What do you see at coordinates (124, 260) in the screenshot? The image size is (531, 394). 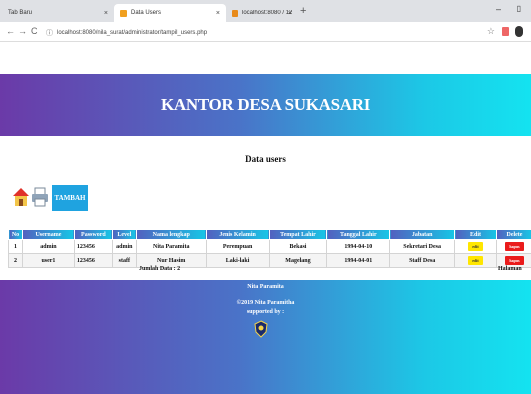 I see `cell-level: staff` at bounding box center [124, 260].